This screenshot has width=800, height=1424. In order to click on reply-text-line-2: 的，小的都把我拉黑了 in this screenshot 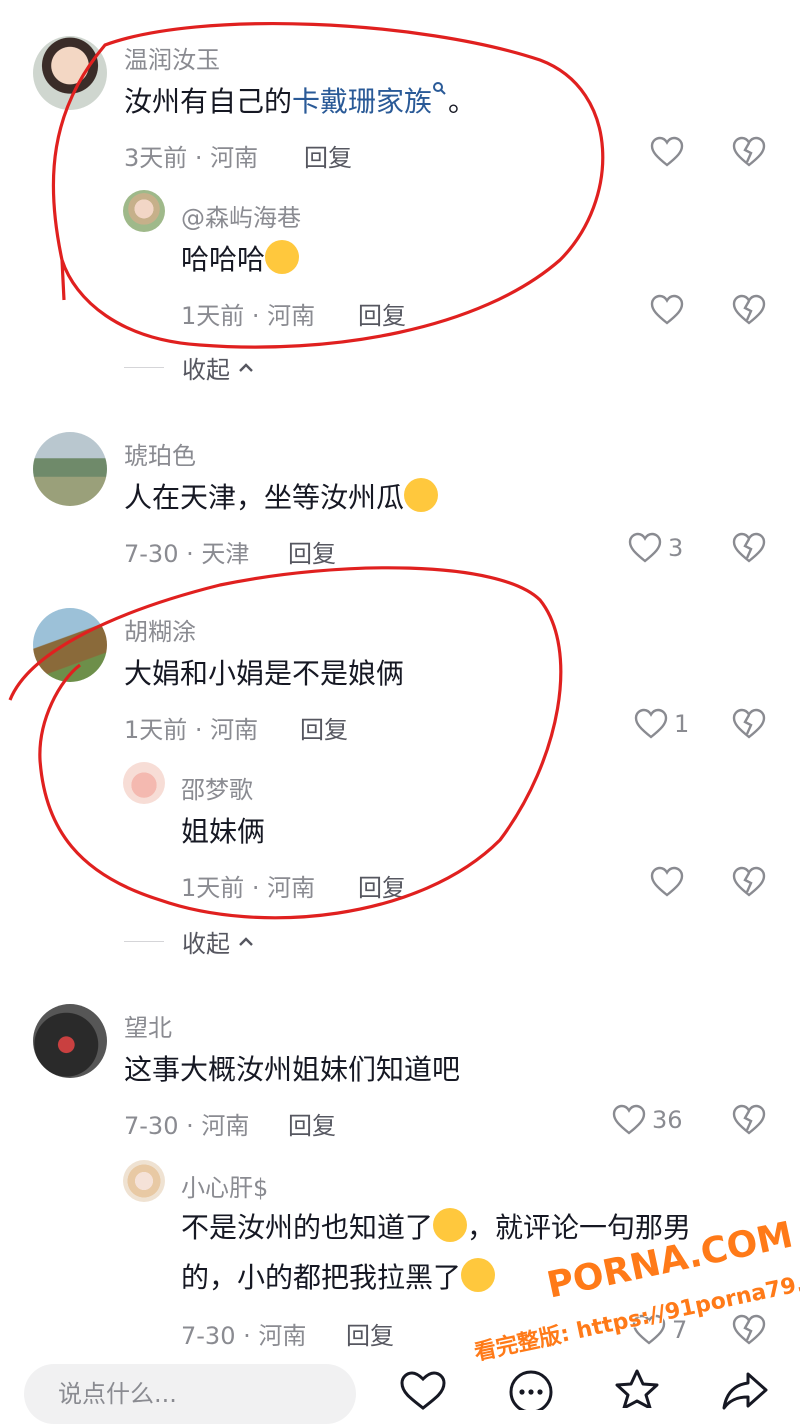, I will do `click(338, 1278)`.